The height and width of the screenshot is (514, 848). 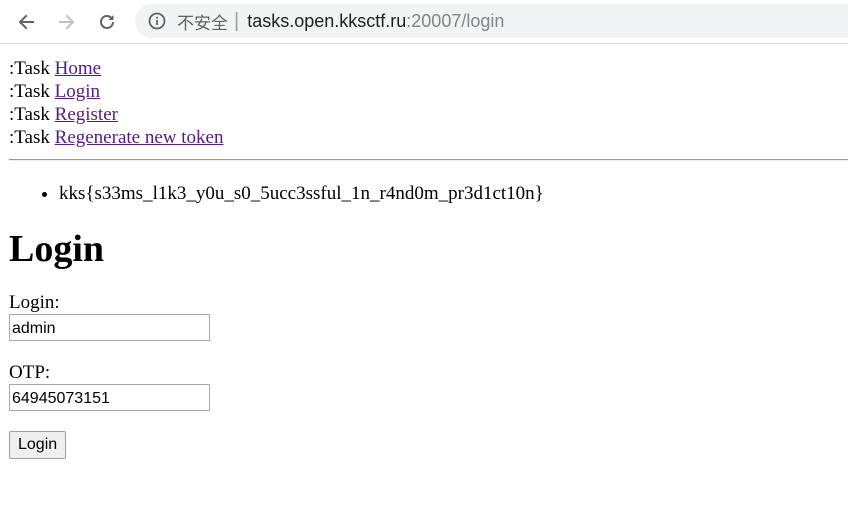 What do you see at coordinates (34, 302) in the screenshot?
I see `login-label: Login:` at bounding box center [34, 302].